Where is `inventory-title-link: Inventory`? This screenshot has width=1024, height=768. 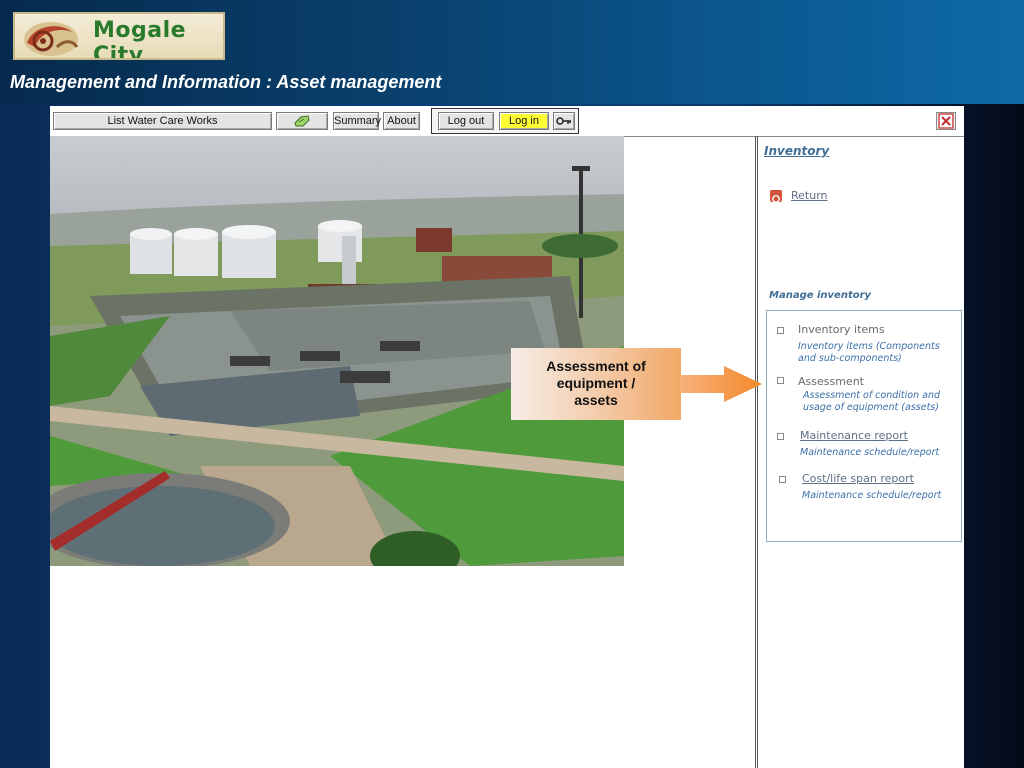 inventory-title-link: Inventory is located at coordinates (796, 151).